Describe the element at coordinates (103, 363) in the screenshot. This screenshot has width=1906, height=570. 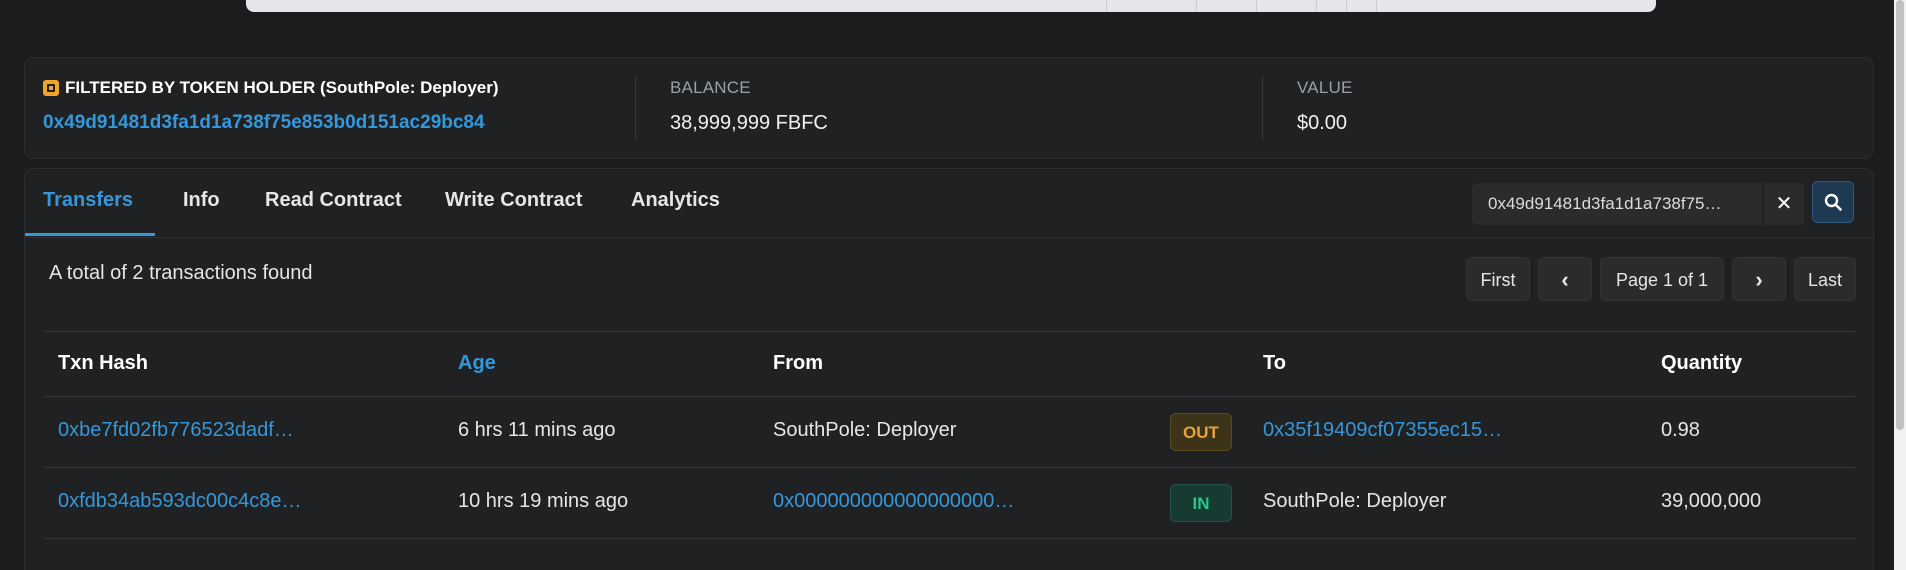
I see `header-txn-hash: Txn Hash` at that location.